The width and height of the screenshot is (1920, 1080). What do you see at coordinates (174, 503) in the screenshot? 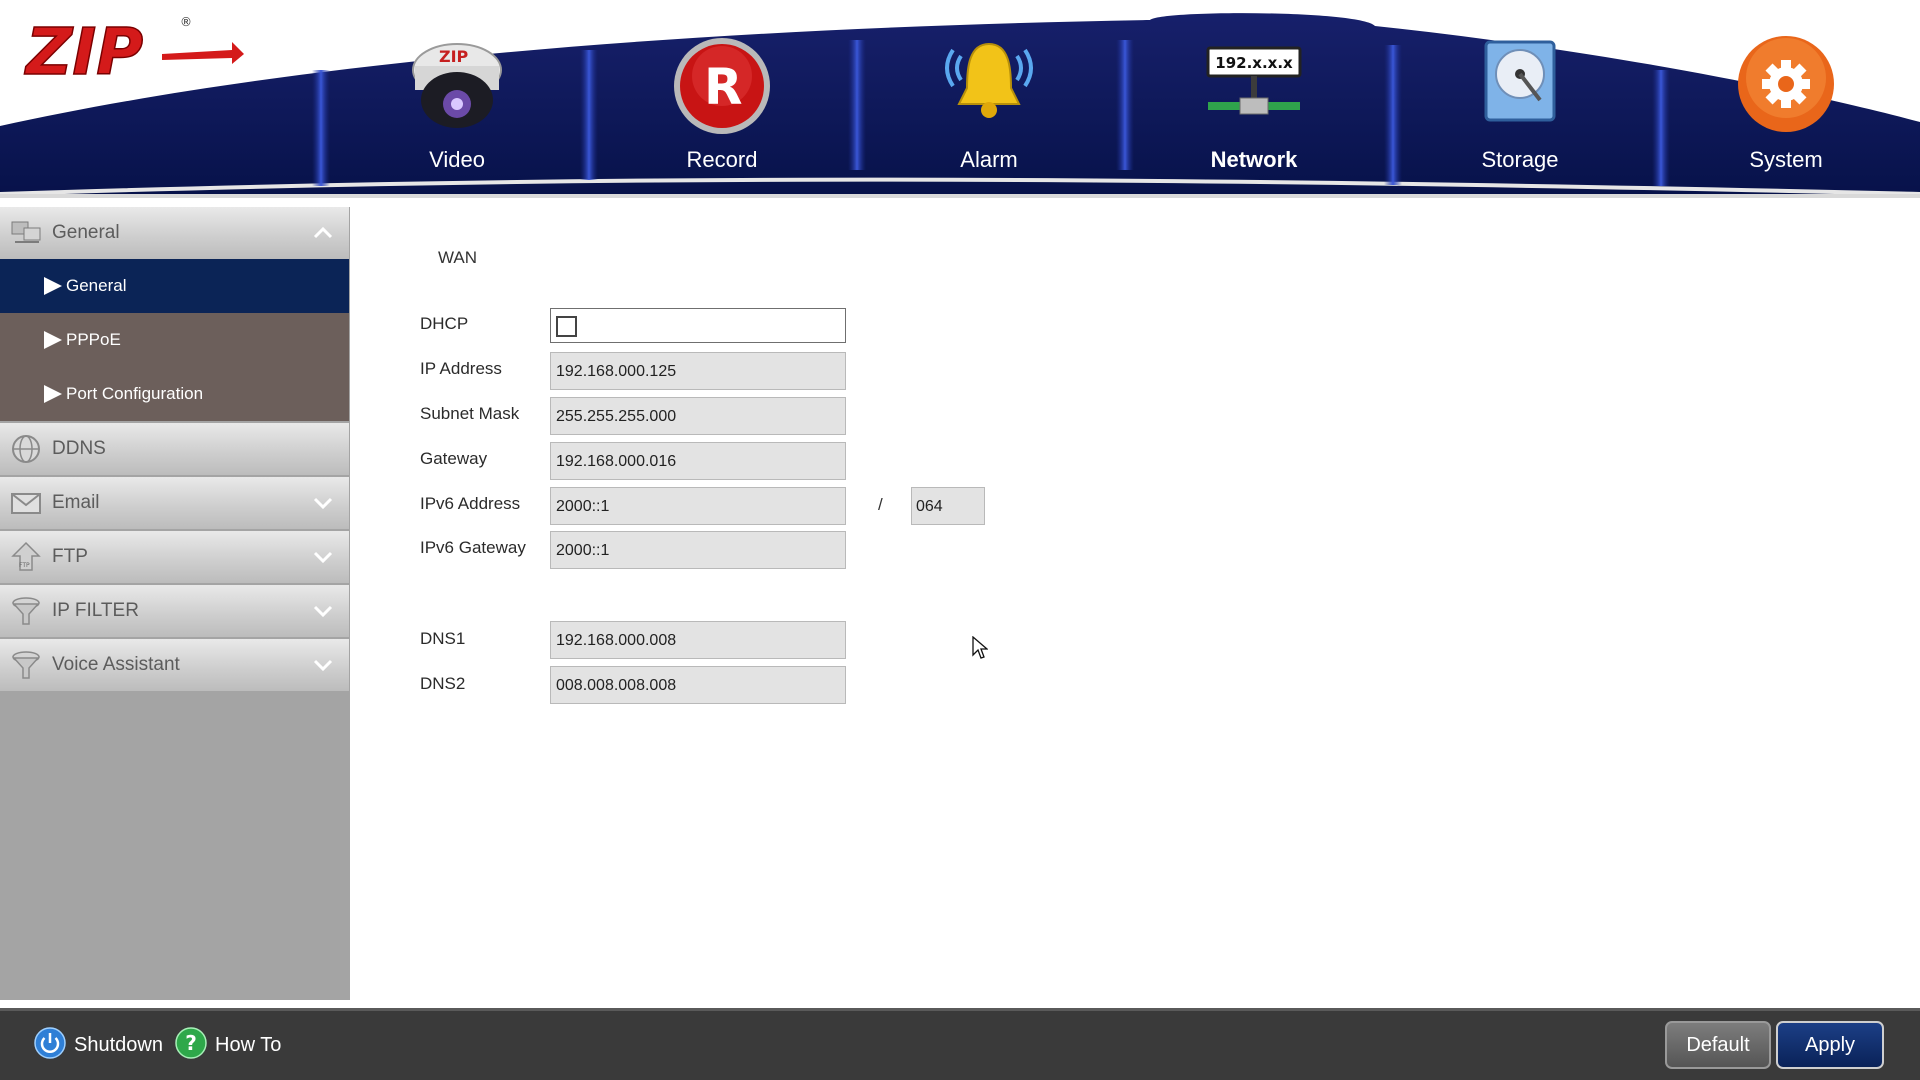
I see `sidebar-category-email: Email` at bounding box center [174, 503].